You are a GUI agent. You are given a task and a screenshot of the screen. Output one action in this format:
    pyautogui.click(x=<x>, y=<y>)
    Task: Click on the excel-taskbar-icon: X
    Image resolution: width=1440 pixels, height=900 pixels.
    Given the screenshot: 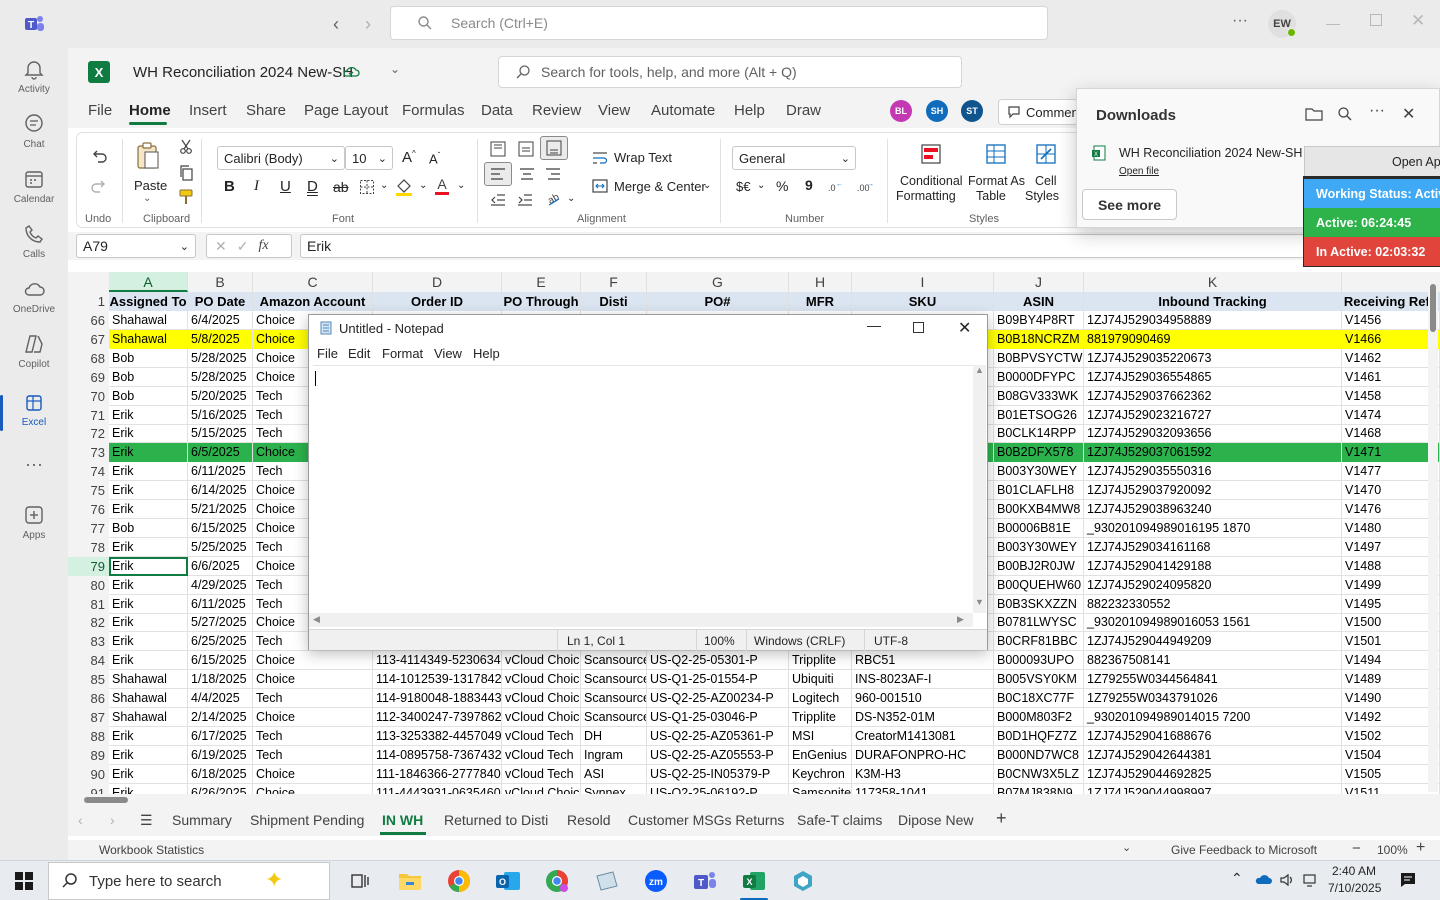 What is the action you would take?
    pyautogui.click(x=754, y=881)
    